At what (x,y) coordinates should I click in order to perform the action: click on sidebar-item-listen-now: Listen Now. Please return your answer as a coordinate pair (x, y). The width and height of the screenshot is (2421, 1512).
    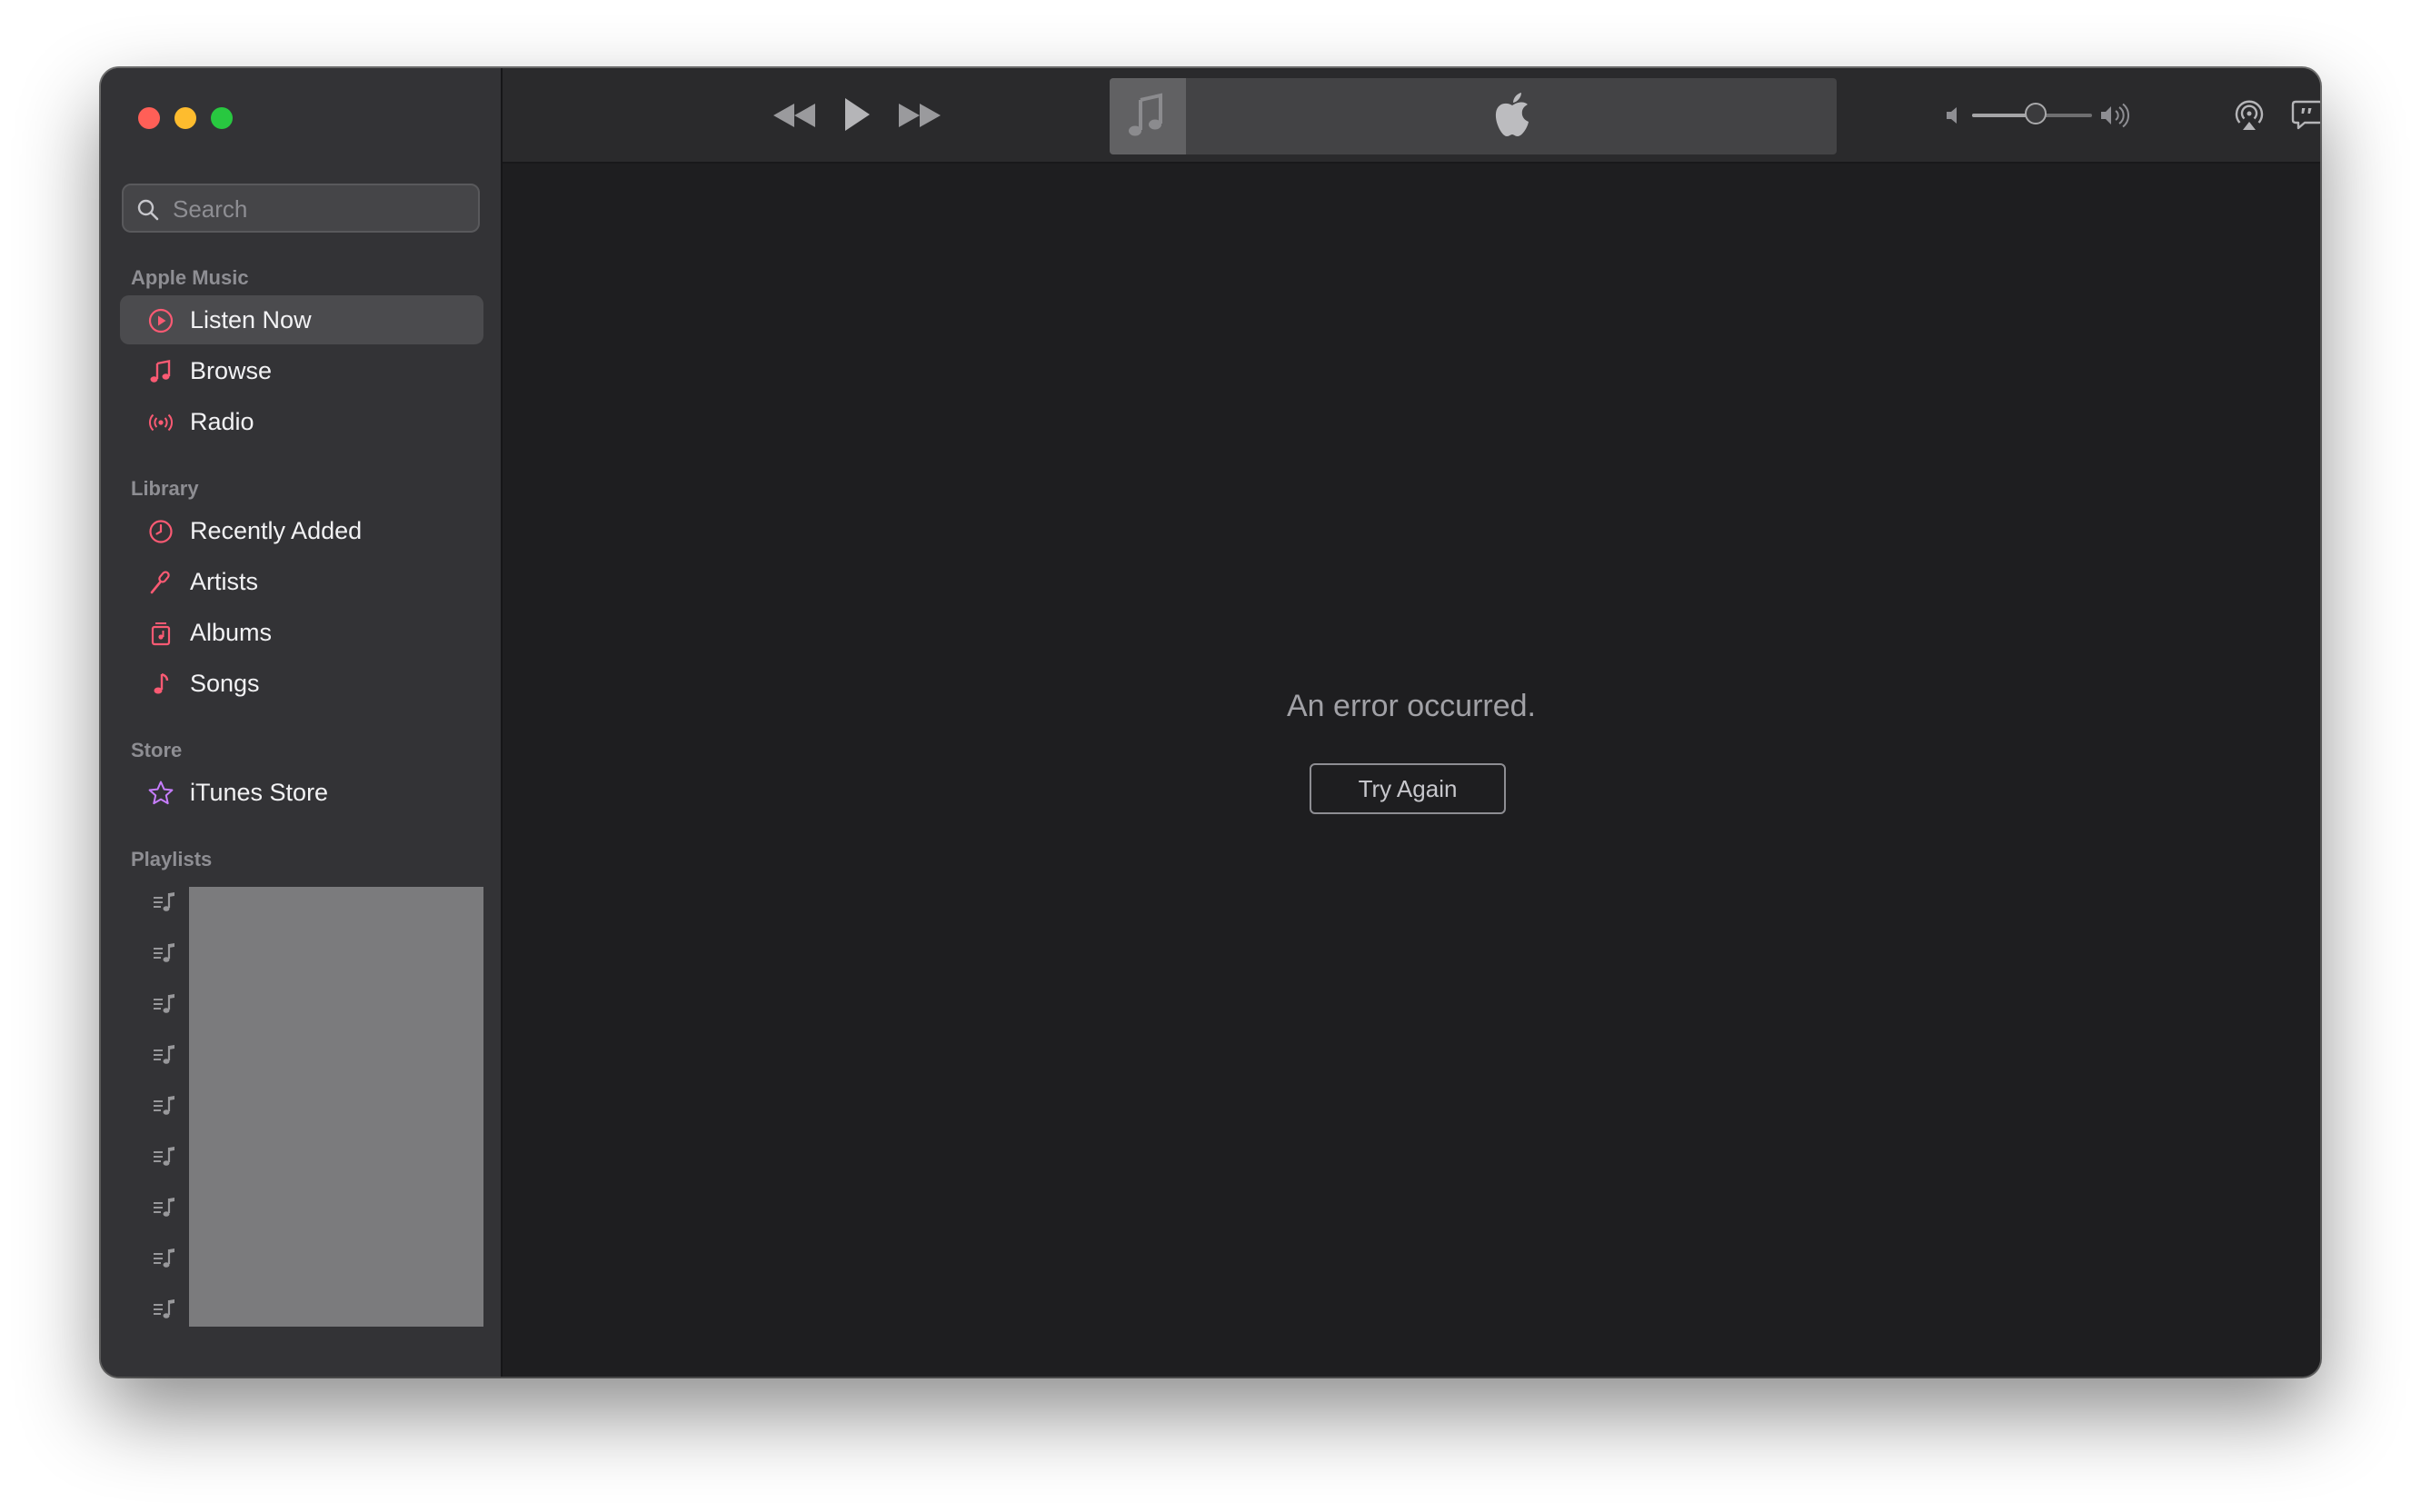
    Looking at the image, I should click on (301, 319).